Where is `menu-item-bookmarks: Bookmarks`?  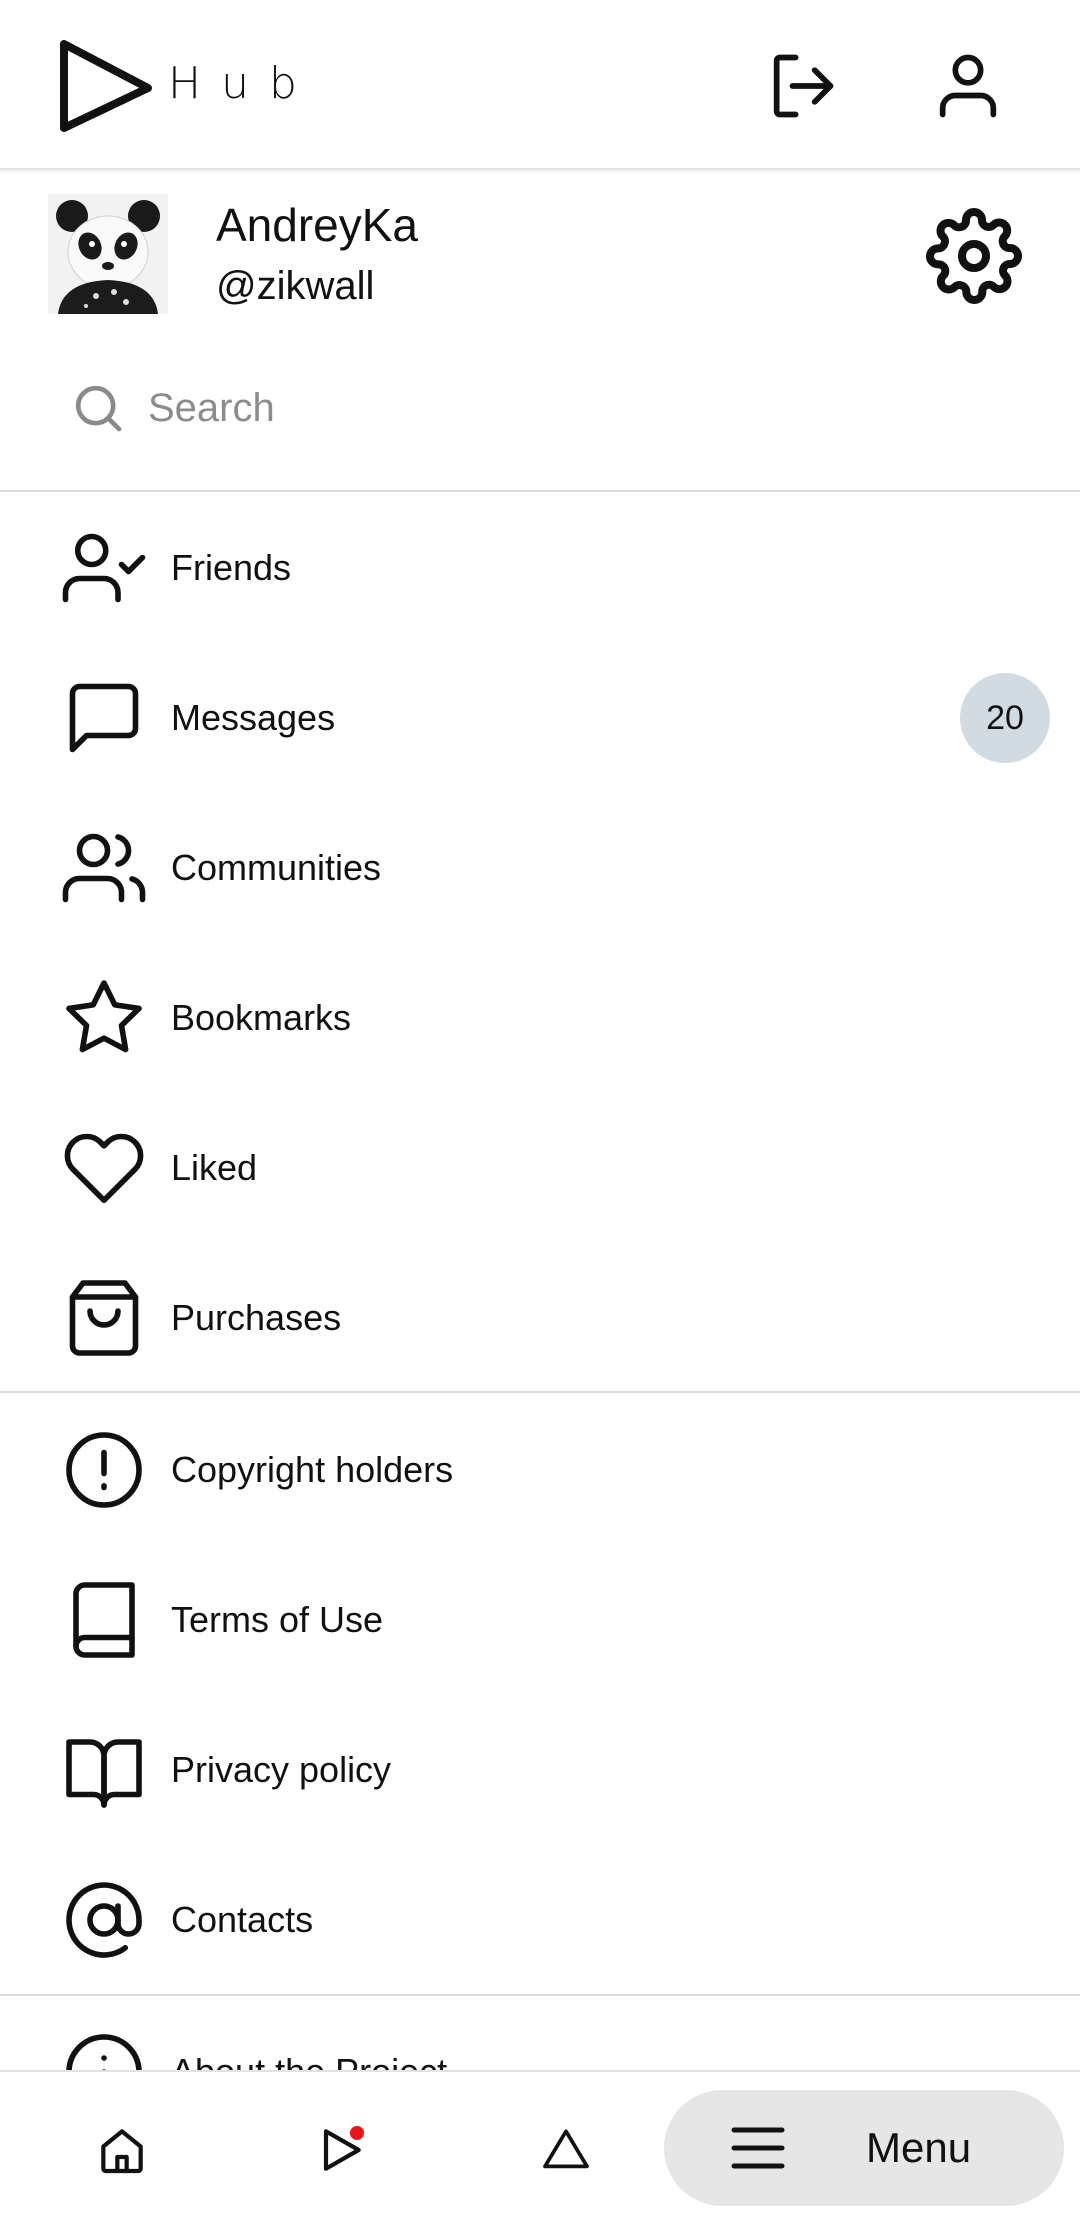 menu-item-bookmarks: Bookmarks is located at coordinates (540, 1018).